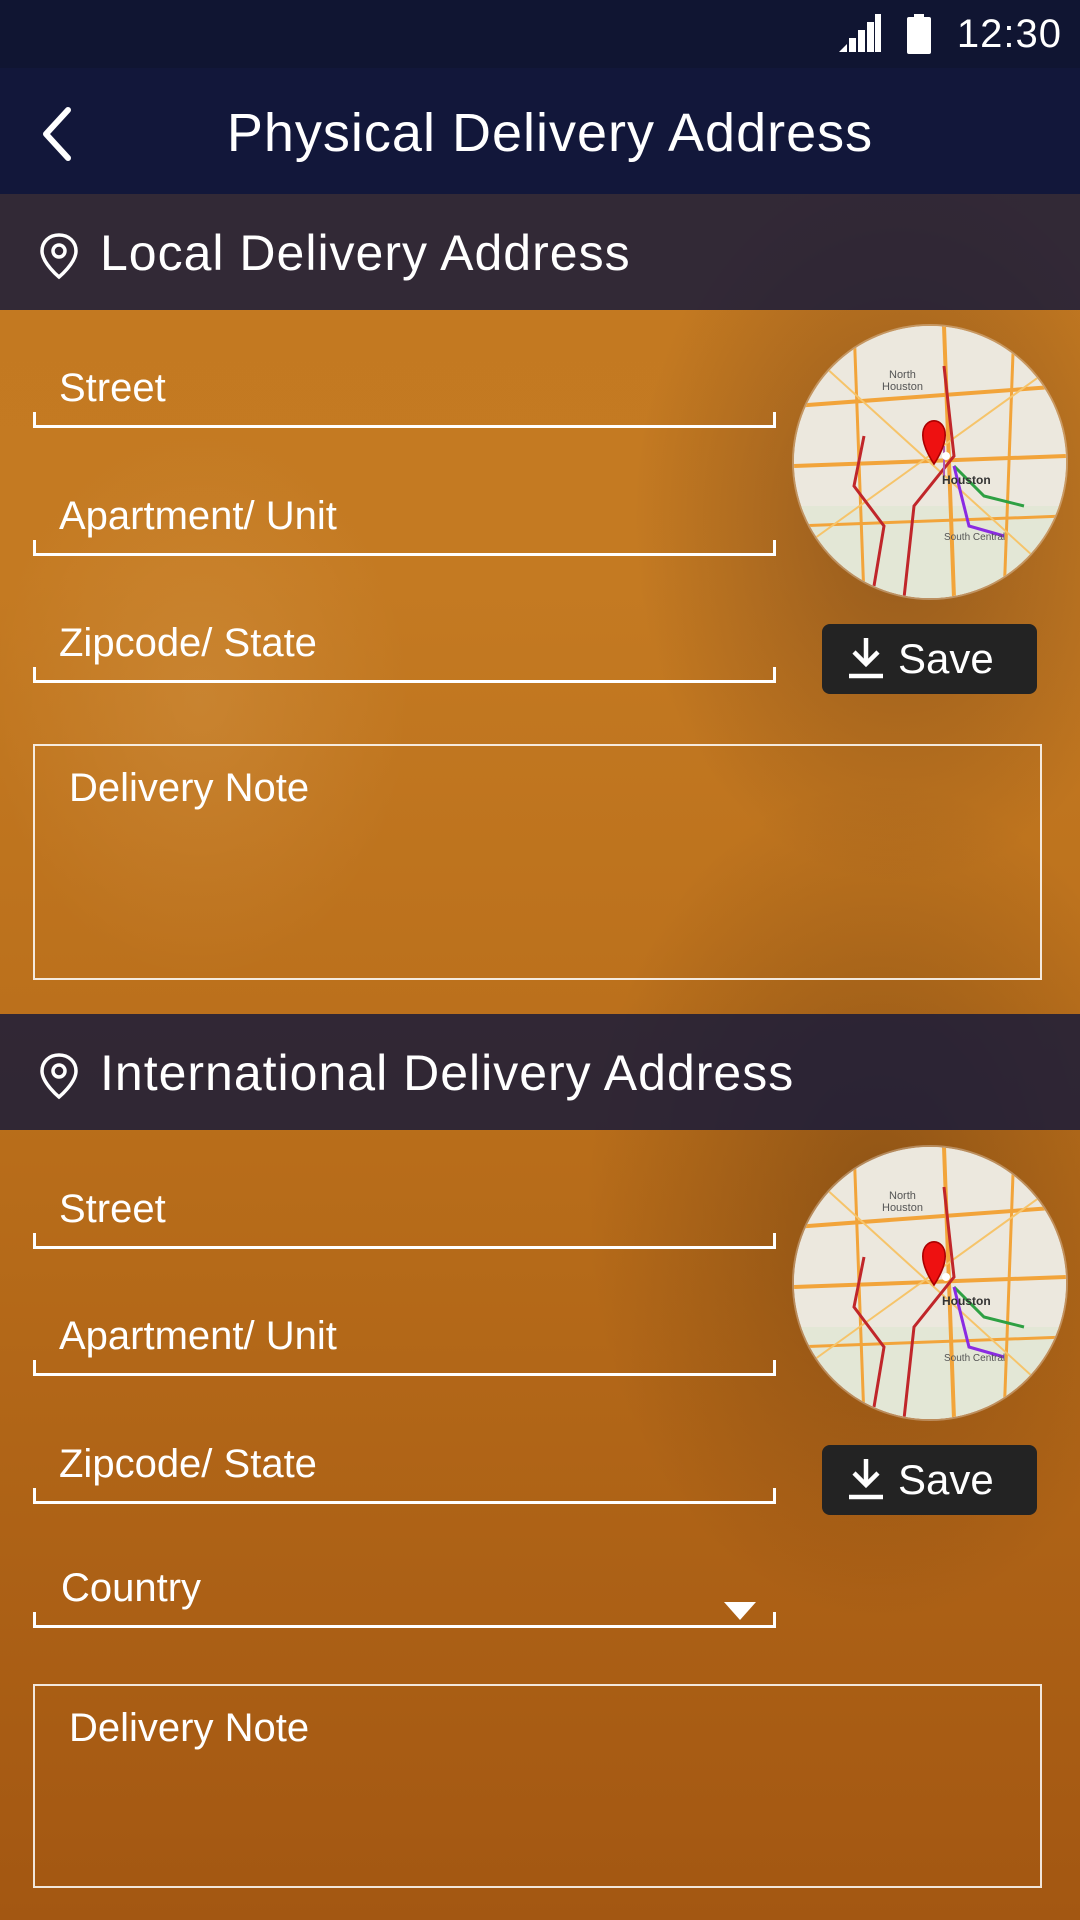  I want to click on intl-street-input: Street, so click(404, 1213).